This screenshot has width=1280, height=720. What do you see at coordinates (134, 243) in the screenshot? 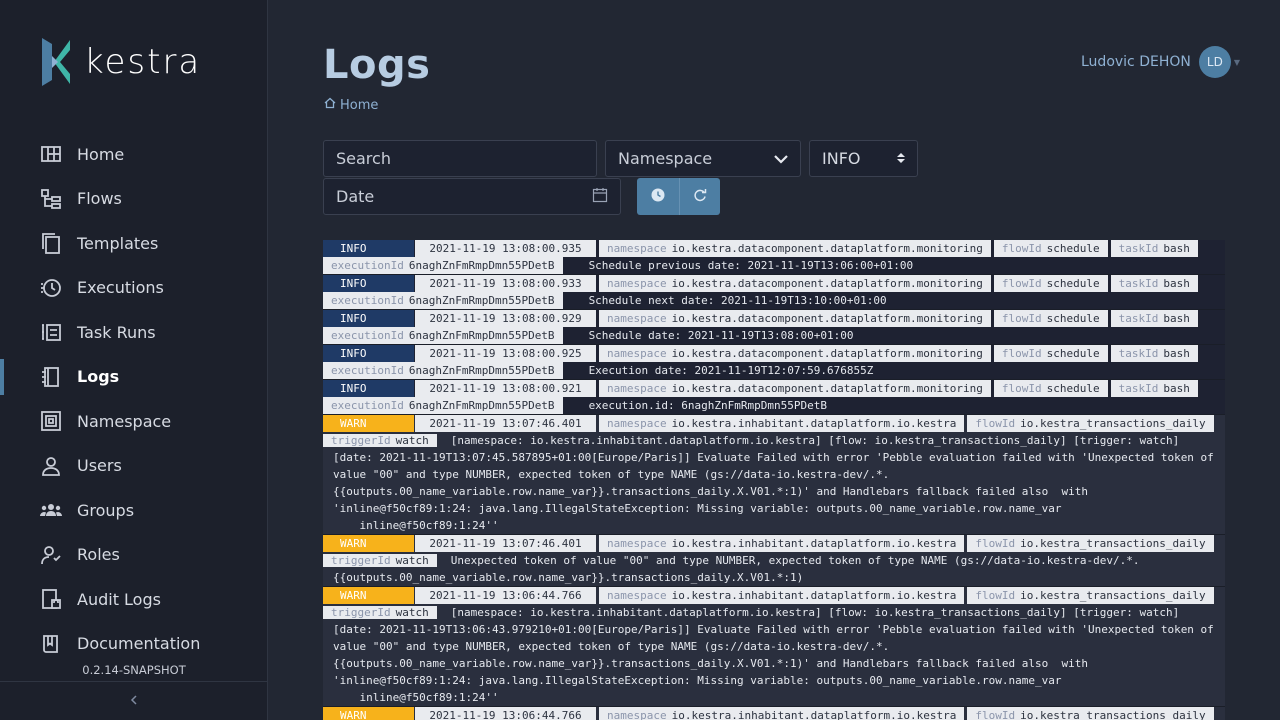
I see `sidebar-item-templates: Templates` at bounding box center [134, 243].